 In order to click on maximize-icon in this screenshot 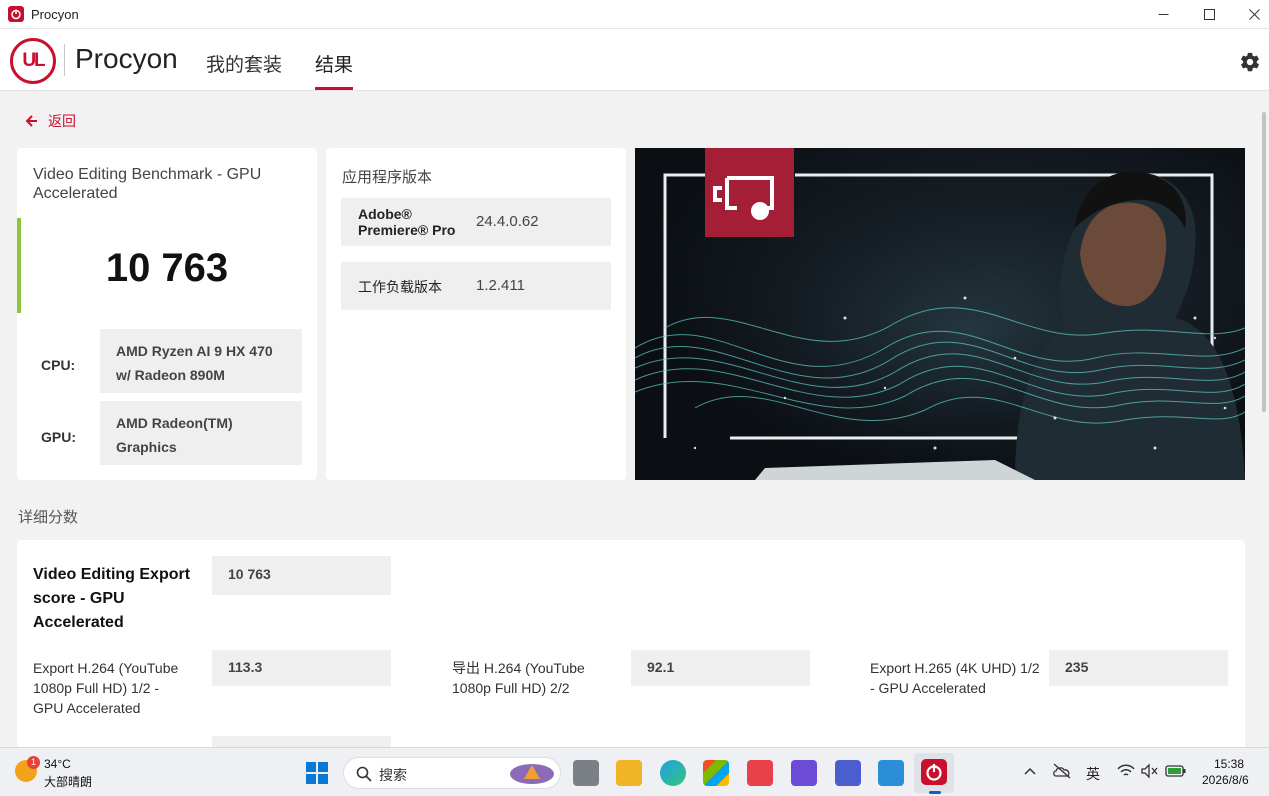, I will do `click(1209, 14)`.